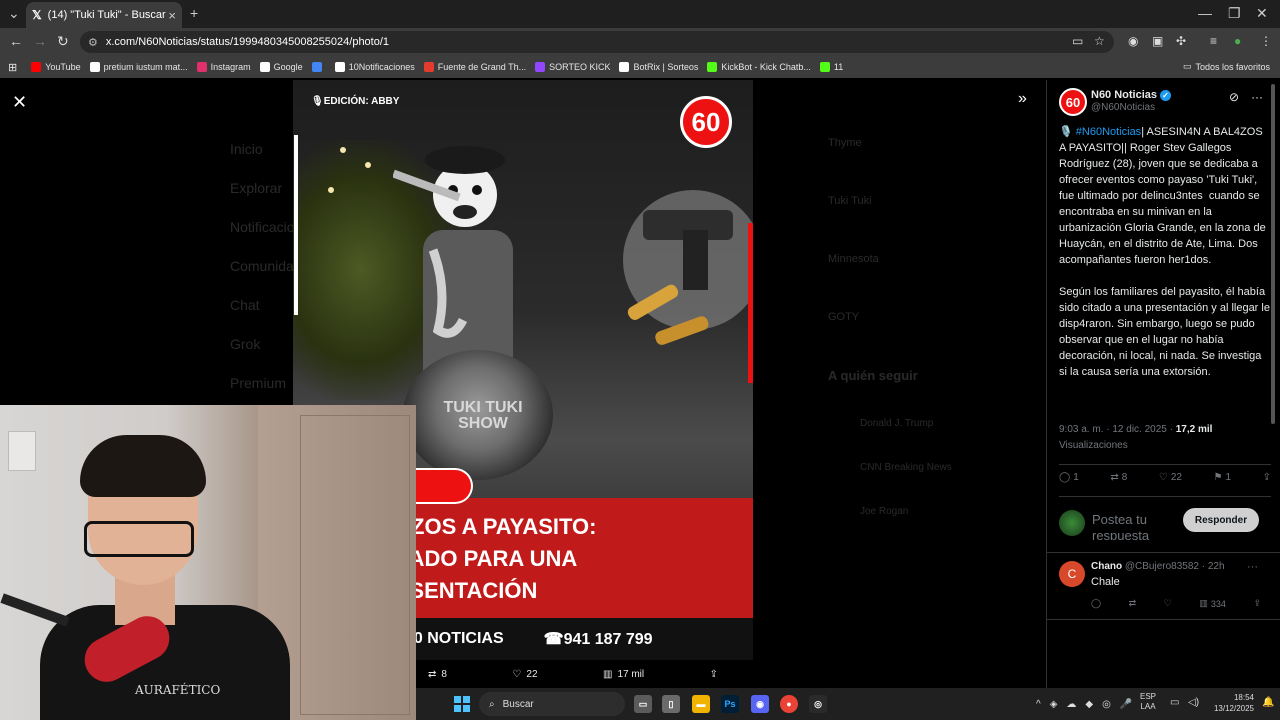 This screenshot has height=720, width=1280. What do you see at coordinates (1246, 97) in the screenshot?
I see `sidebar-icons: ⊘ ···` at bounding box center [1246, 97].